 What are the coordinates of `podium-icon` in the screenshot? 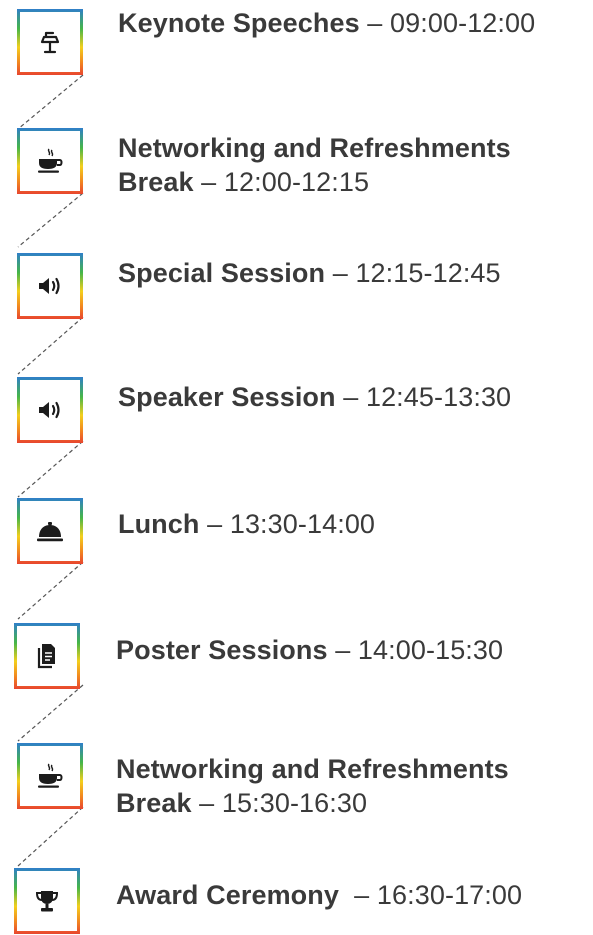 It's located at (50, 42).